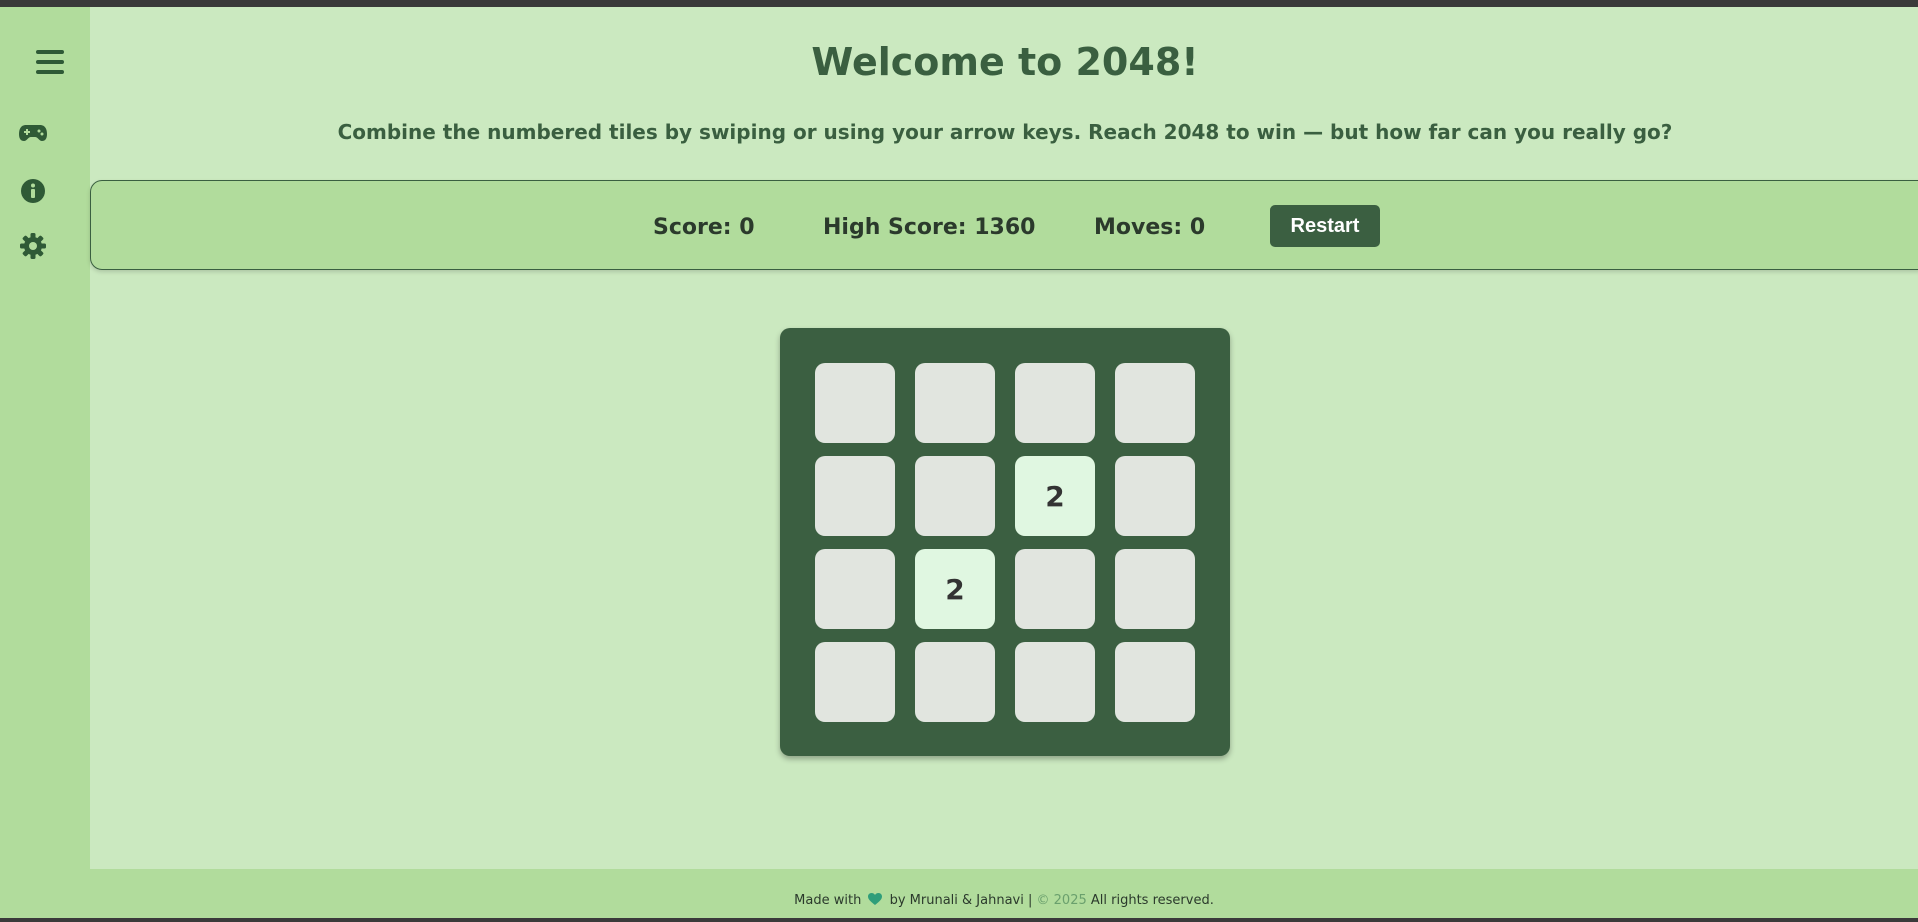 Image resolution: width=1918 pixels, height=922 pixels. Describe the element at coordinates (959, 920) in the screenshot. I see `window-bottom-bar` at that location.